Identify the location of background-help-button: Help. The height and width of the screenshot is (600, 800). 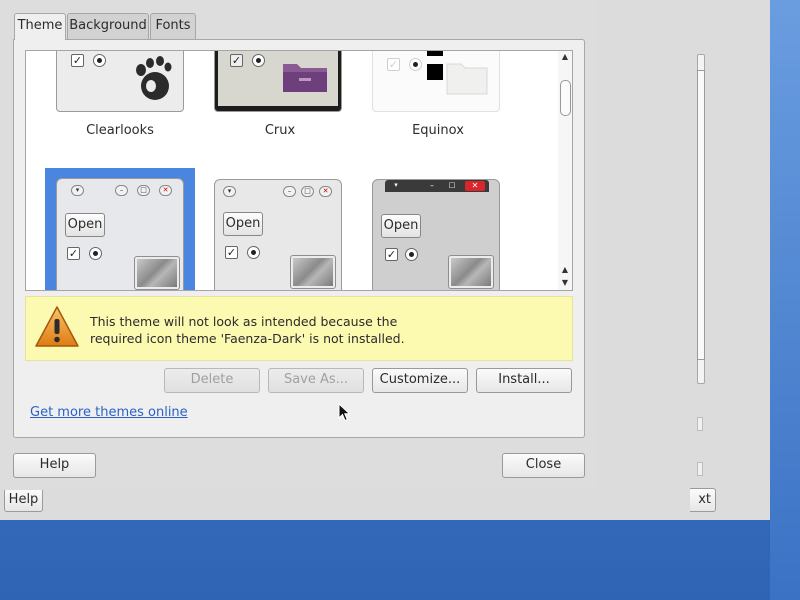
(23, 500).